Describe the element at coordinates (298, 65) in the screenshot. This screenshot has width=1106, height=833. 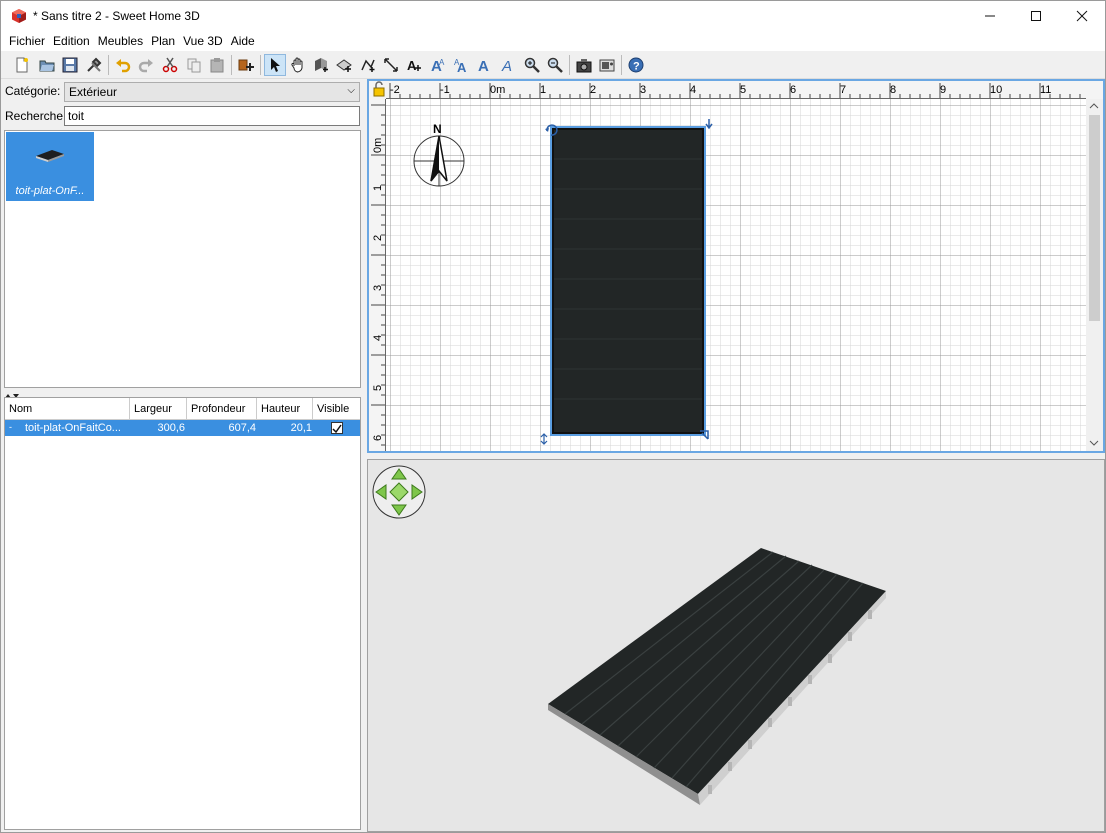
I see `pan-mode-button` at that location.